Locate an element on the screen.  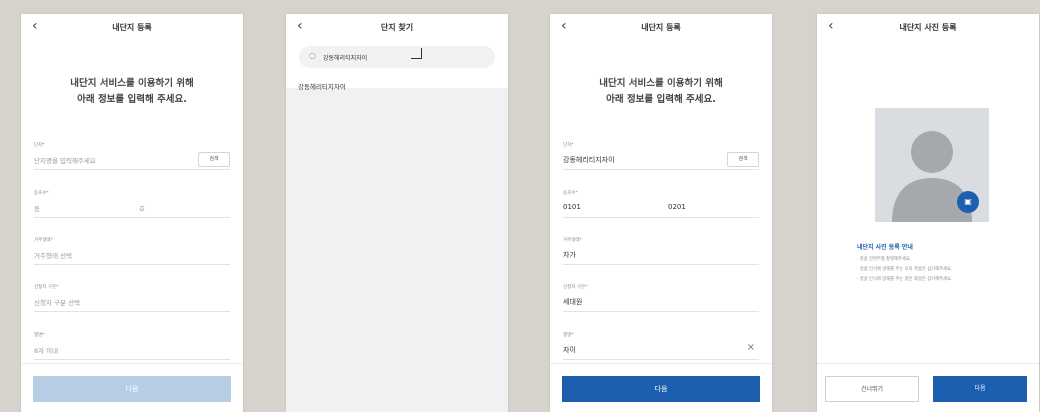
search-value: 강동헤리티지자이 is located at coordinates (345, 58).